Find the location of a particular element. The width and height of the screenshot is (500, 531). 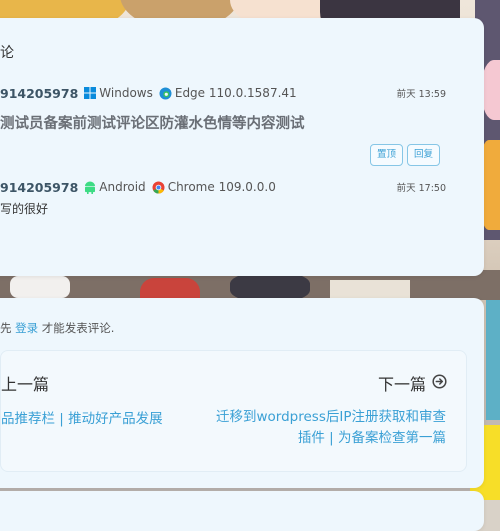

next-post-label: 下一篇 is located at coordinates (401, 384).